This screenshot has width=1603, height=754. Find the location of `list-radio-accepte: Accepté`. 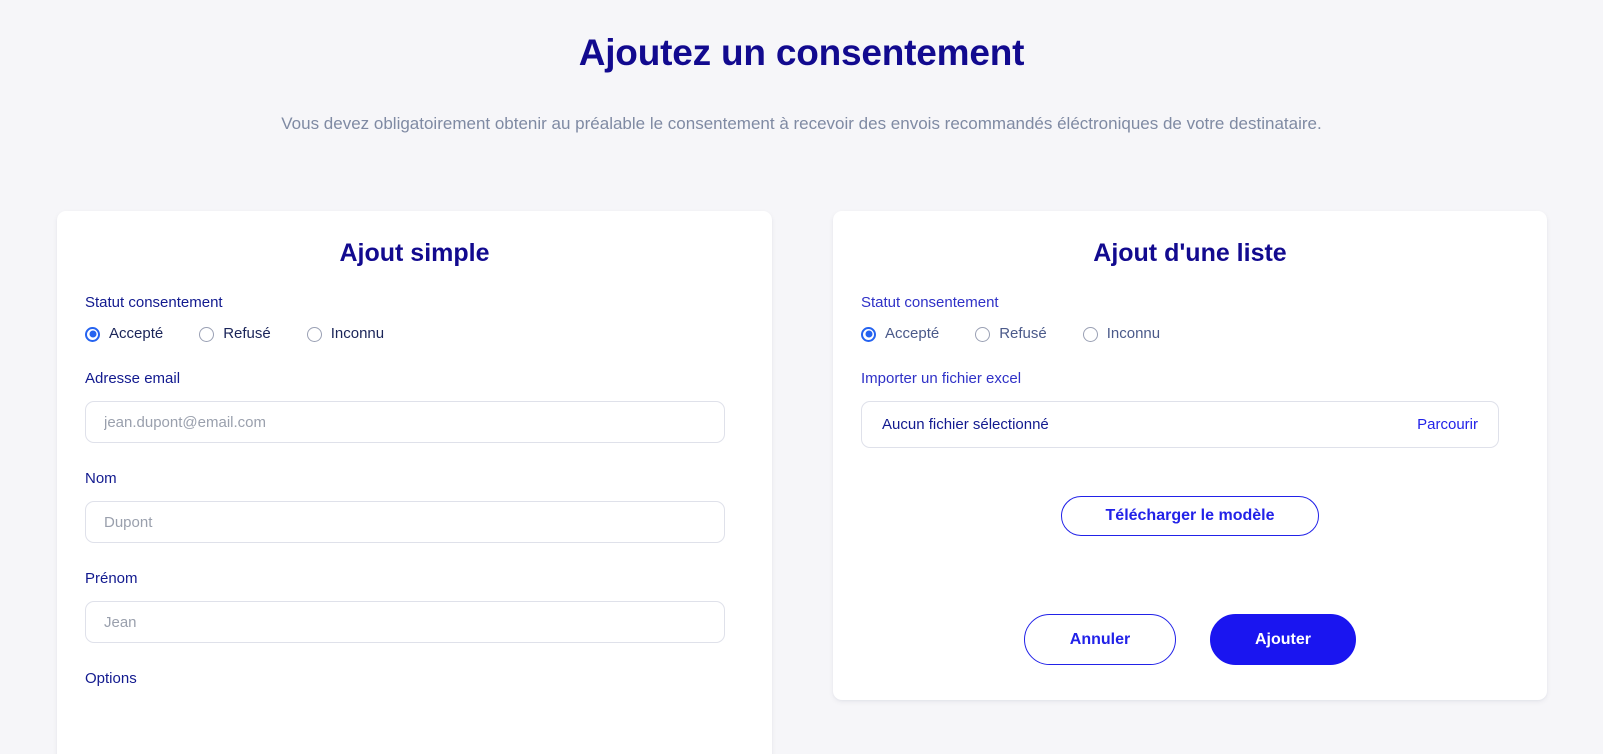

list-radio-accepte: Accepté is located at coordinates (900, 334).